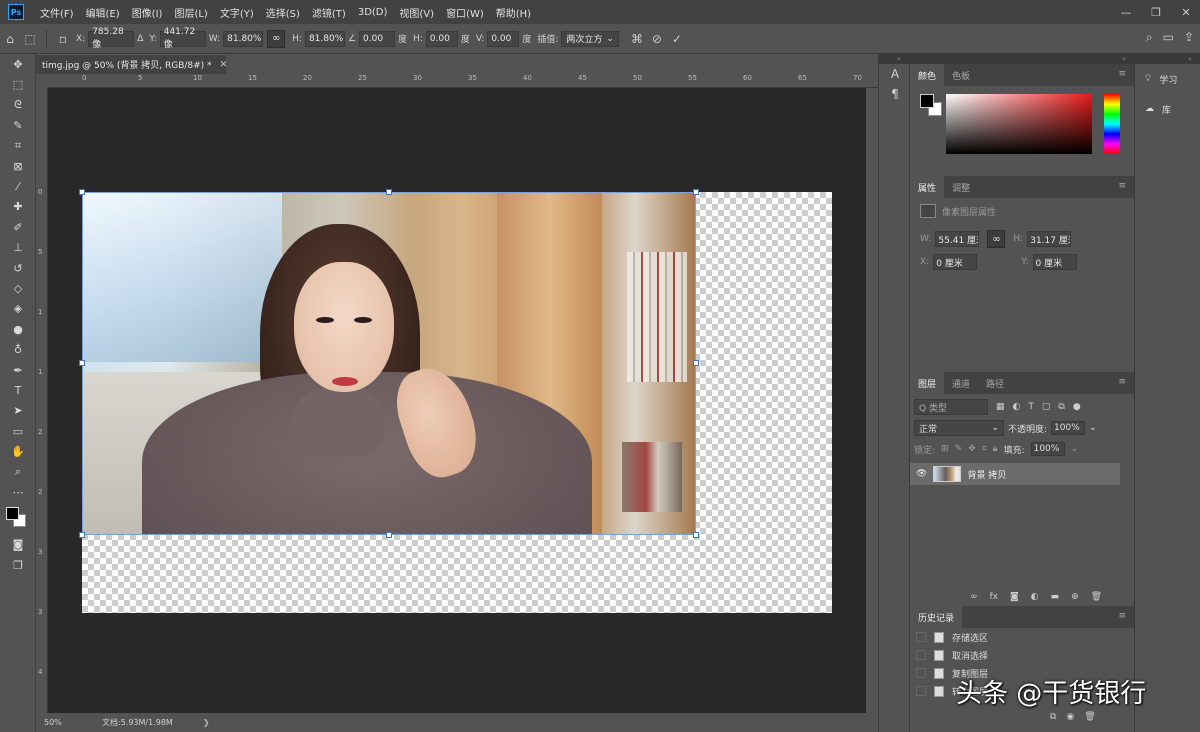 The width and height of the screenshot is (1200, 732). I want to click on height-input: 81.80%, so click(324, 38).